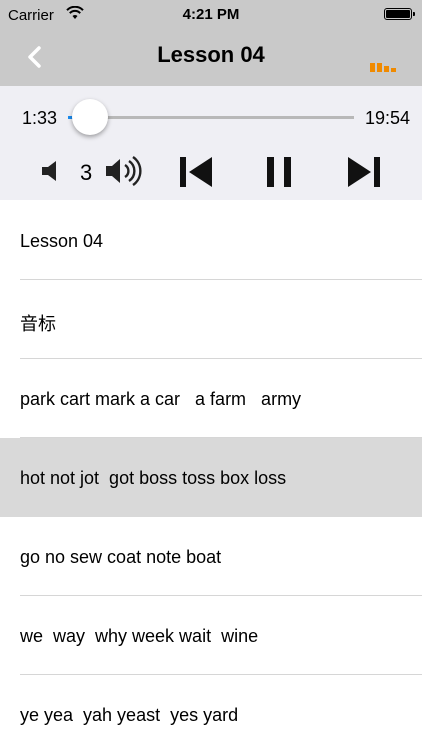 This screenshot has width=422, height=754. I want to click on page-title: Lesson 04, so click(211, 54).